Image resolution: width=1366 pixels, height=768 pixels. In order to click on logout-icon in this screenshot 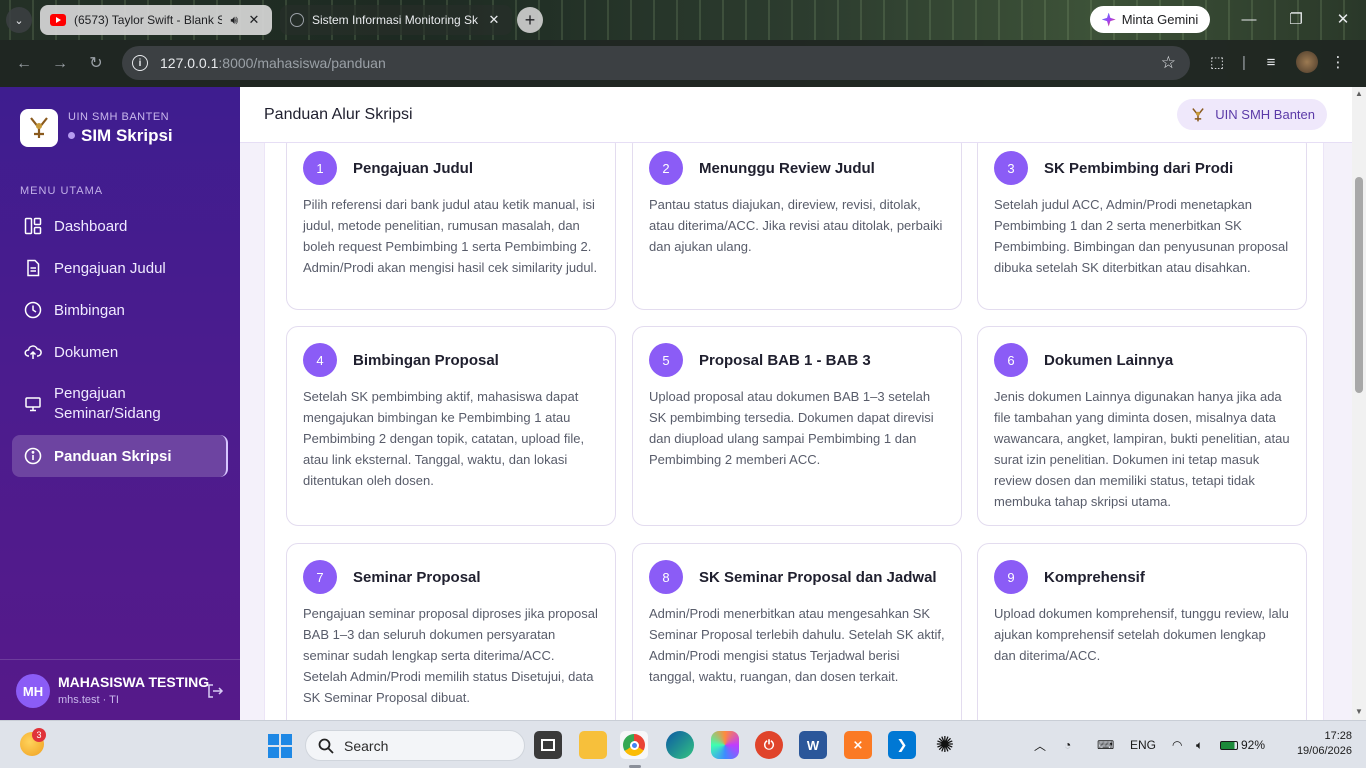, I will do `click(215, 691)`.